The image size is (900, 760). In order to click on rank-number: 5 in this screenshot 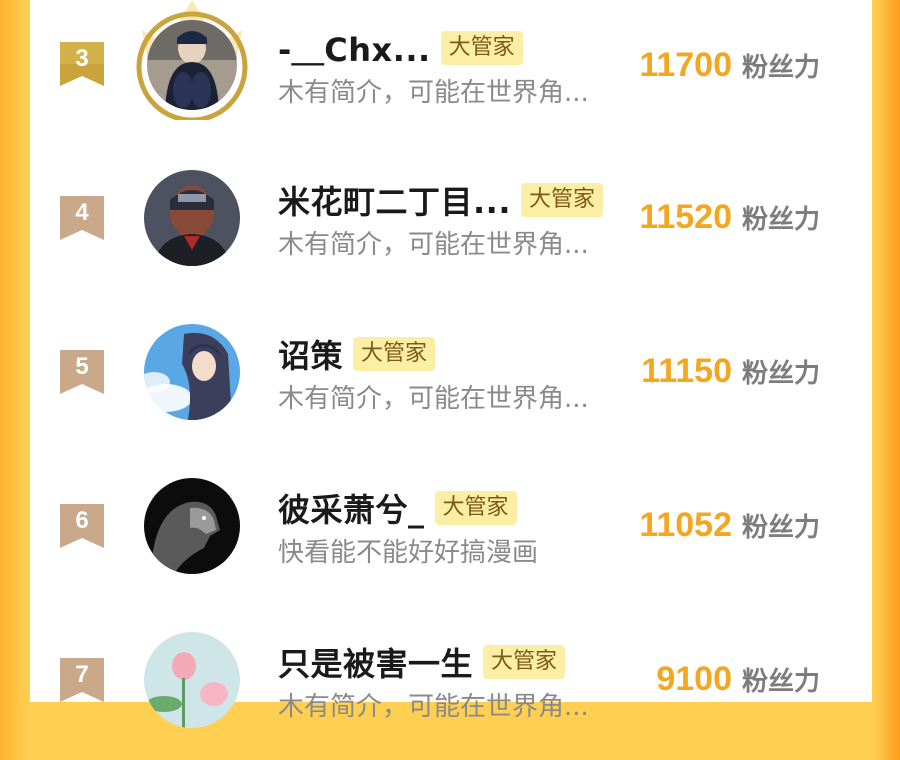, I will do `click(82, 366)`.